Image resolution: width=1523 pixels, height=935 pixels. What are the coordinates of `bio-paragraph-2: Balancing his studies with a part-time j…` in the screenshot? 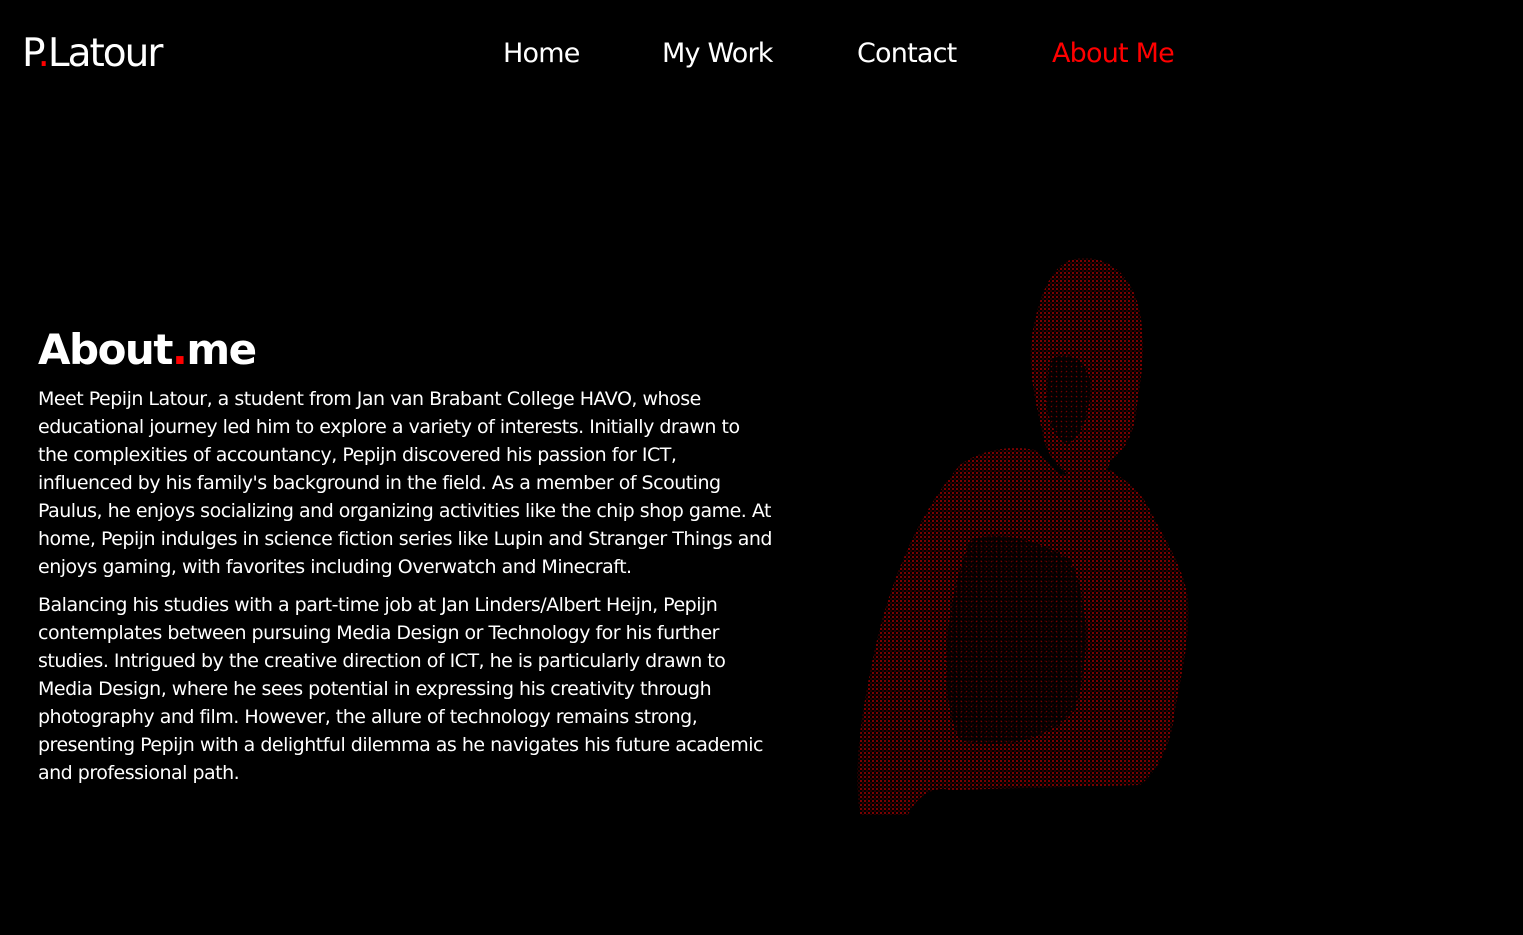 It's located at (400, 689).